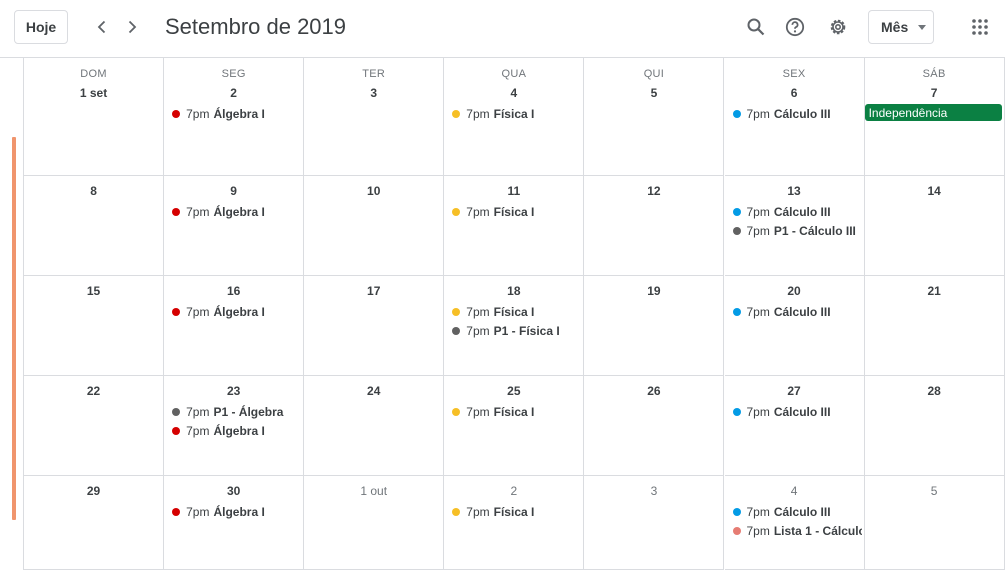 Image resolution: width=1005 pixels, height=570 pixels. I want to click on day-cell: 23 7pm P1 - Álgebra 7pm Álgebra I, so click(234, 426).